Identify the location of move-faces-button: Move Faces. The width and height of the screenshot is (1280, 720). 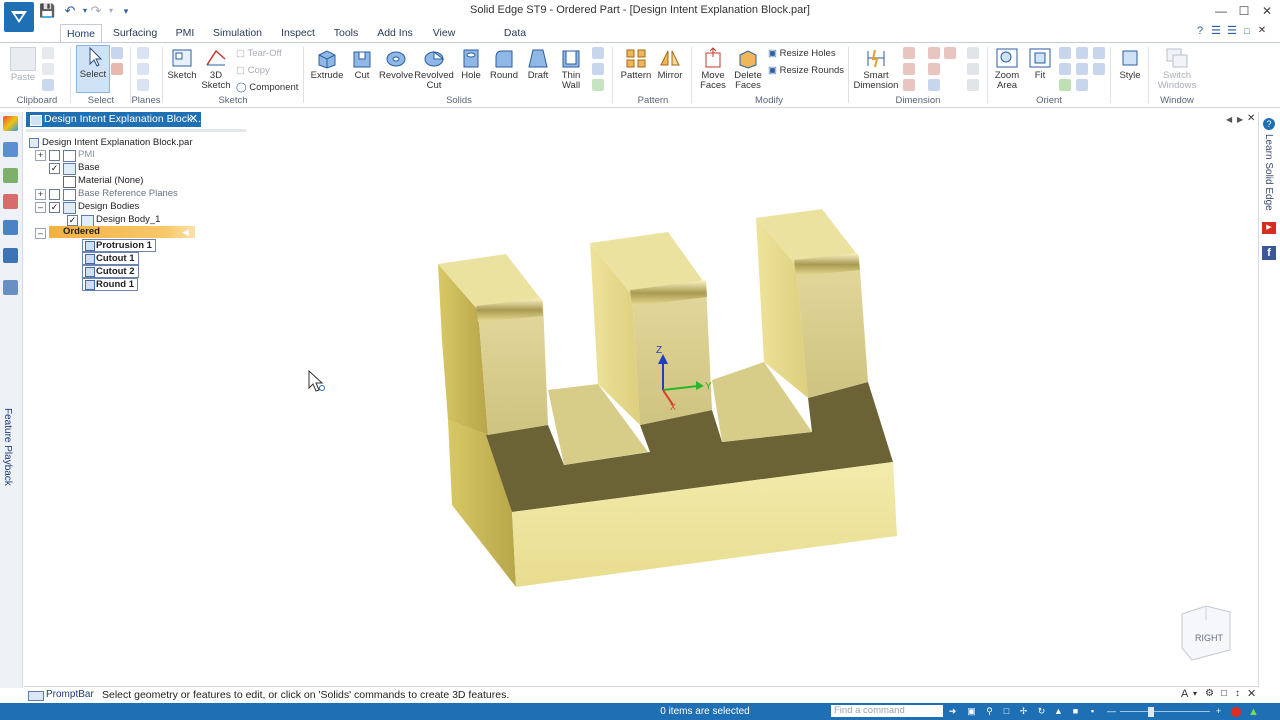
(713, 69).